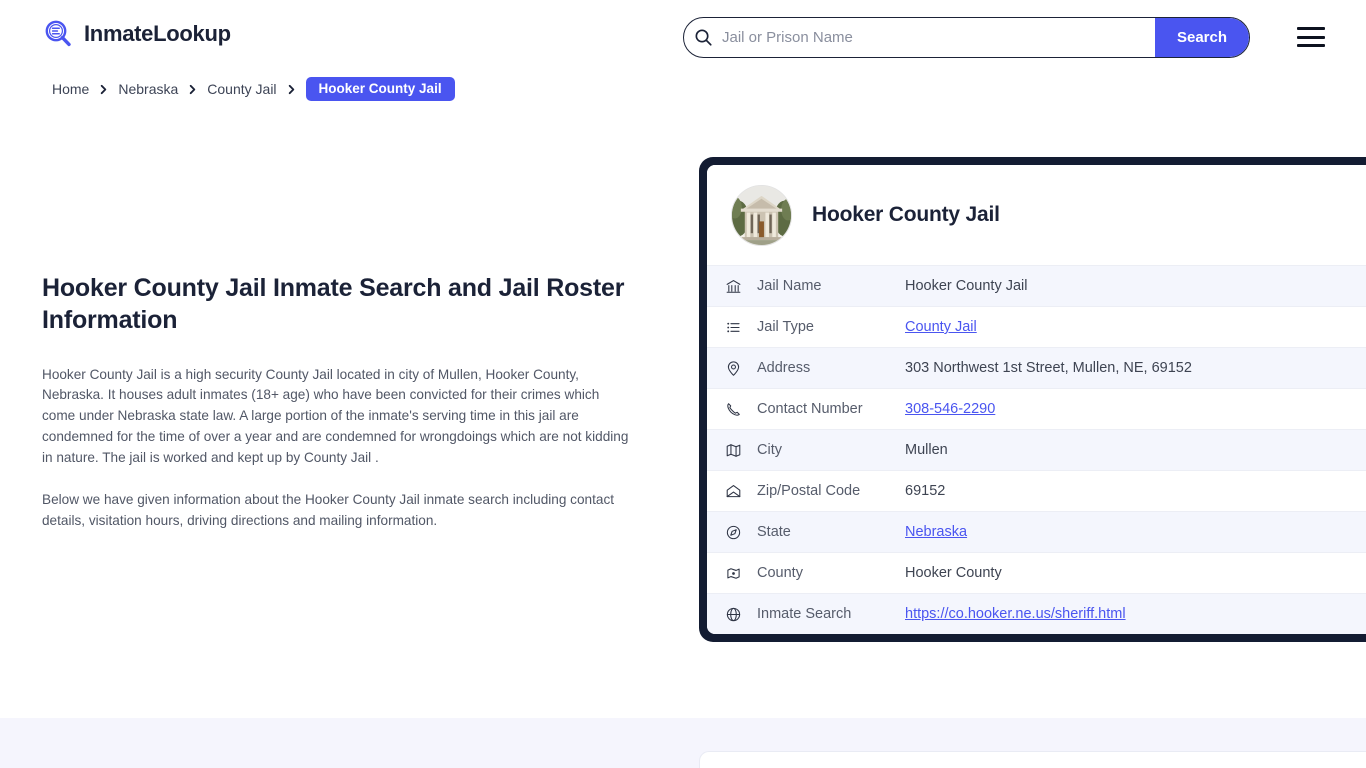 This screenshot has width=1366, height=768. I want to click on brand-logo-link: InmateLookup, so click(136, 34).